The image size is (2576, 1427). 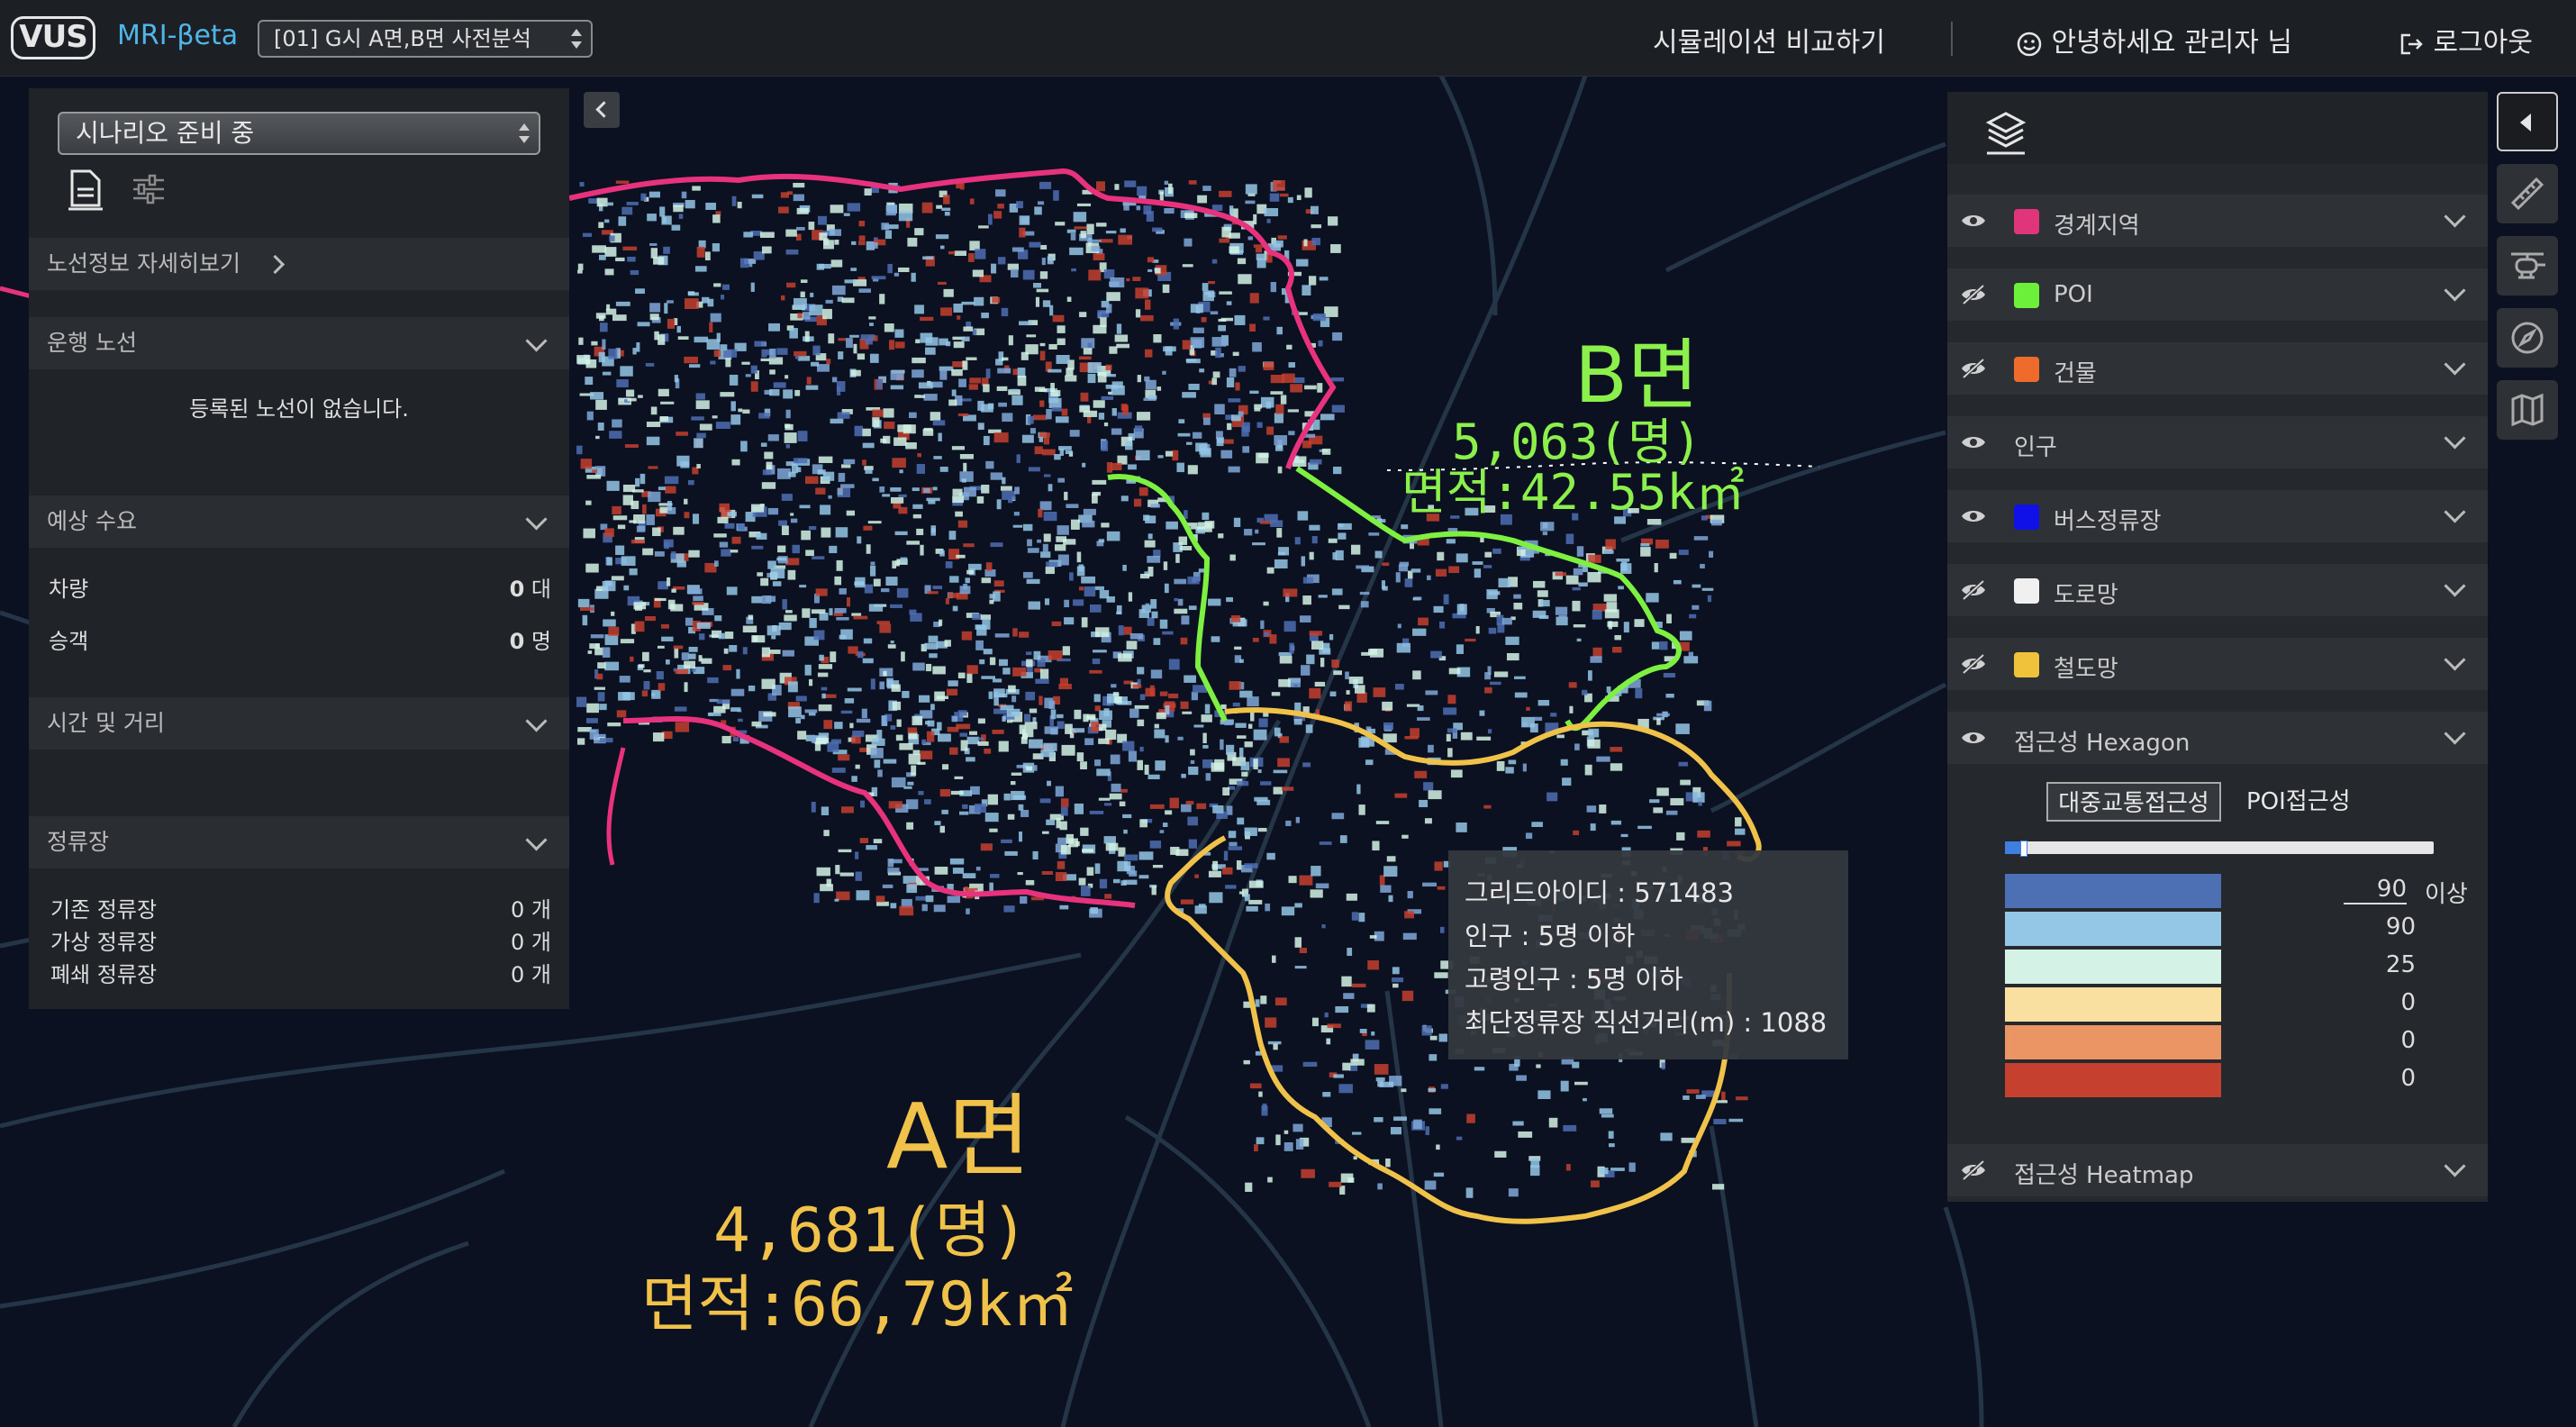 What do you see at coordinates (178, 35) in the screenshot?
I see `app-name: MRI-βeta` at bounding box center [178, 35].